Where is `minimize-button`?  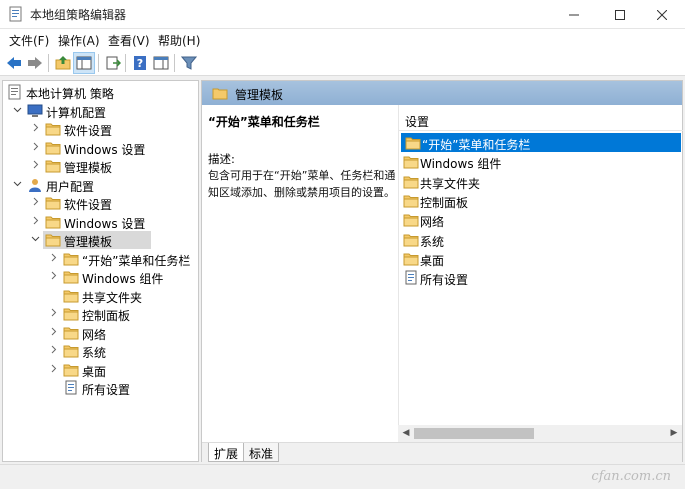 minimize-button is located at coordinates (574, 14).